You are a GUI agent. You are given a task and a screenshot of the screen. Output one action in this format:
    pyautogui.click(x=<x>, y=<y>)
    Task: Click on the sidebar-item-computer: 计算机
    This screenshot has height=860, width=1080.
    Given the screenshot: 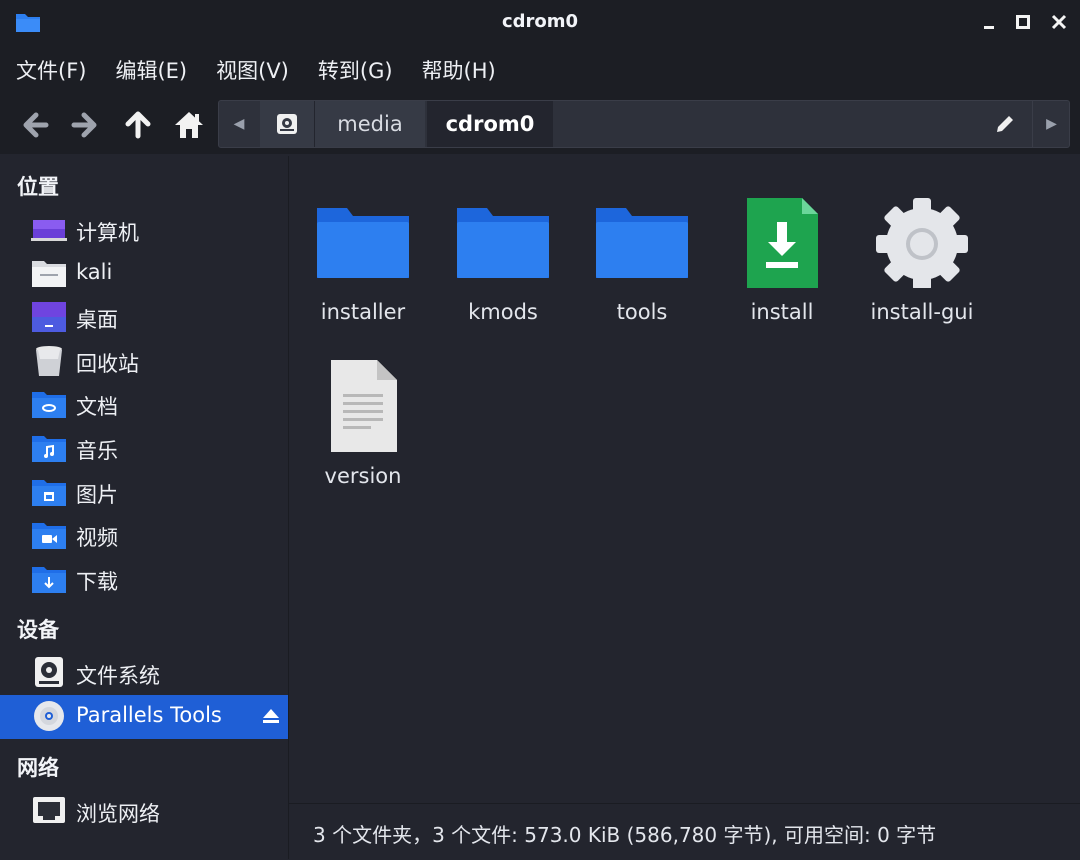 What is the action you would take?
    pyautogui.click(x=144, y=230)
    